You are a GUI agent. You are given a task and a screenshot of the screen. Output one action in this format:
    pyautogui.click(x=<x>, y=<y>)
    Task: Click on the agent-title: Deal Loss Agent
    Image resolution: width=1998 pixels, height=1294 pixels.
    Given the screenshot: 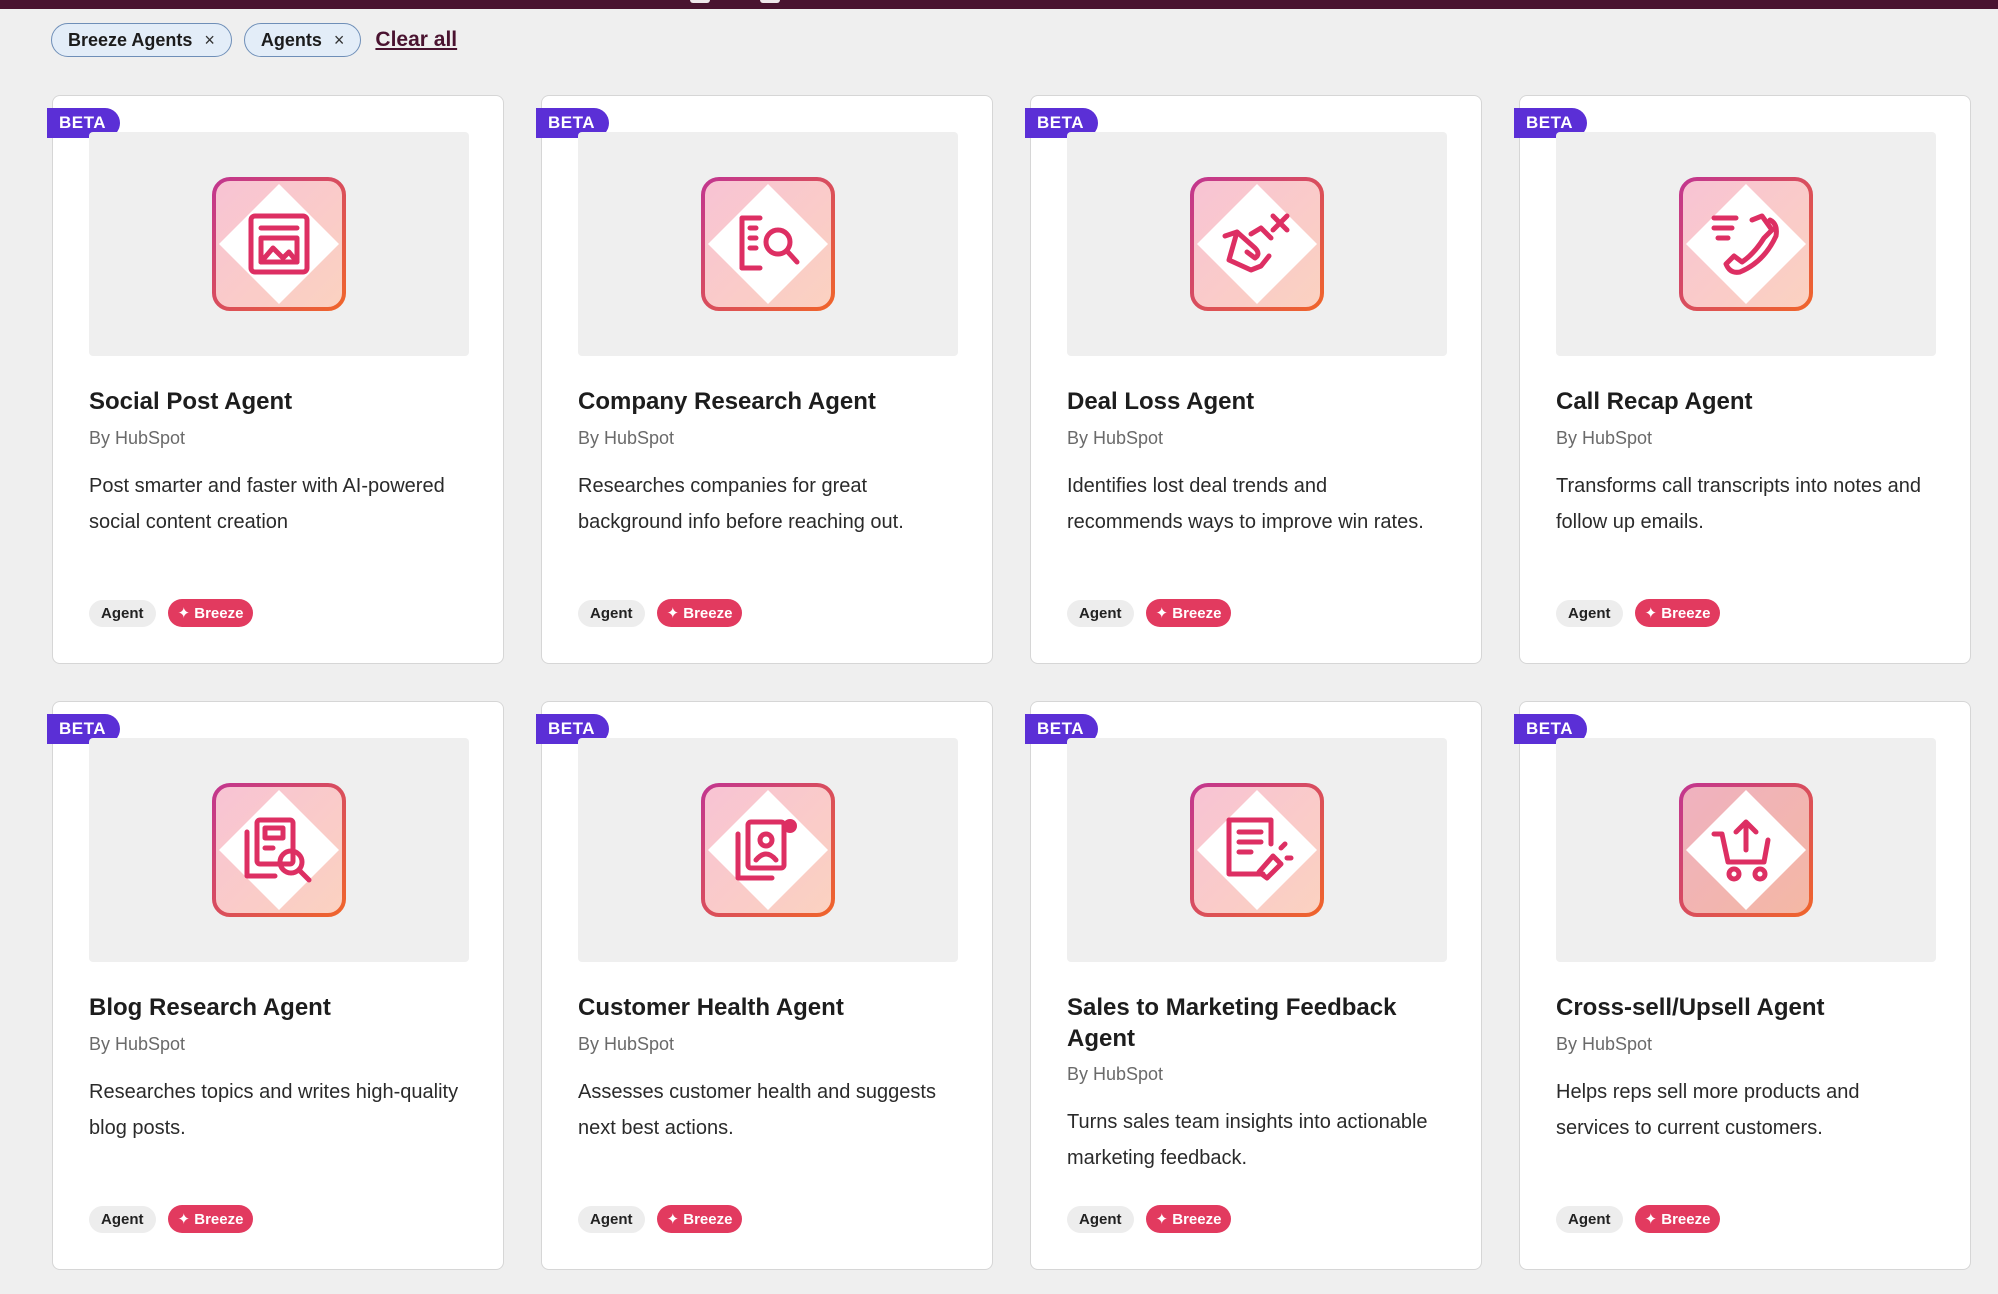 What is the action you would take?
    pyautogui.click(x=1259, y=401)
    